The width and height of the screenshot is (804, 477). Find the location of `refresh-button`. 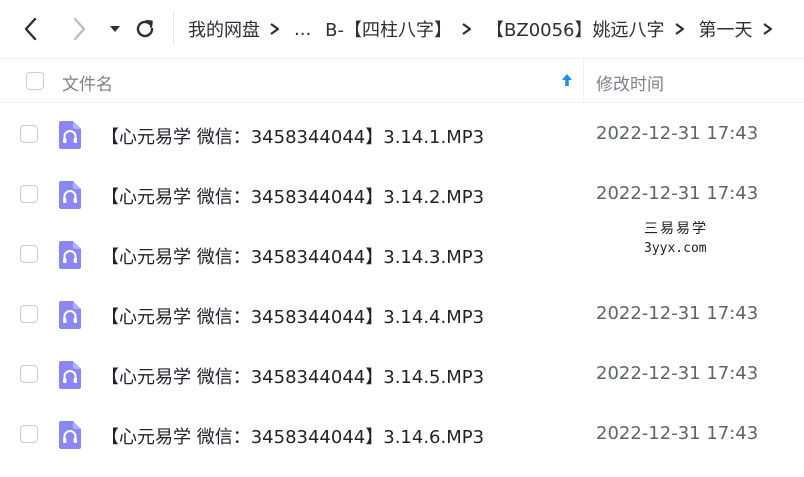

refresh-button is located at coordinates (145, 29).